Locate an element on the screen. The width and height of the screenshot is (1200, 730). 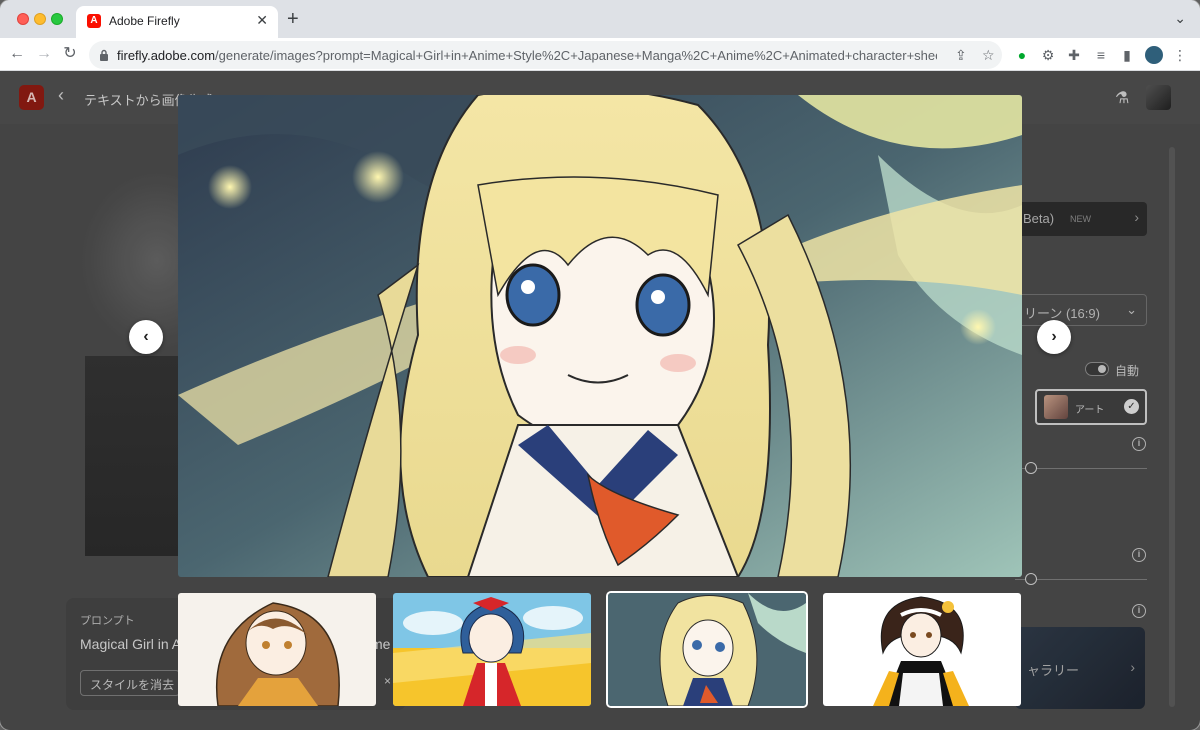
browser-tab: A Adobe Firefly ✕ is located at coordinates (177, 22).